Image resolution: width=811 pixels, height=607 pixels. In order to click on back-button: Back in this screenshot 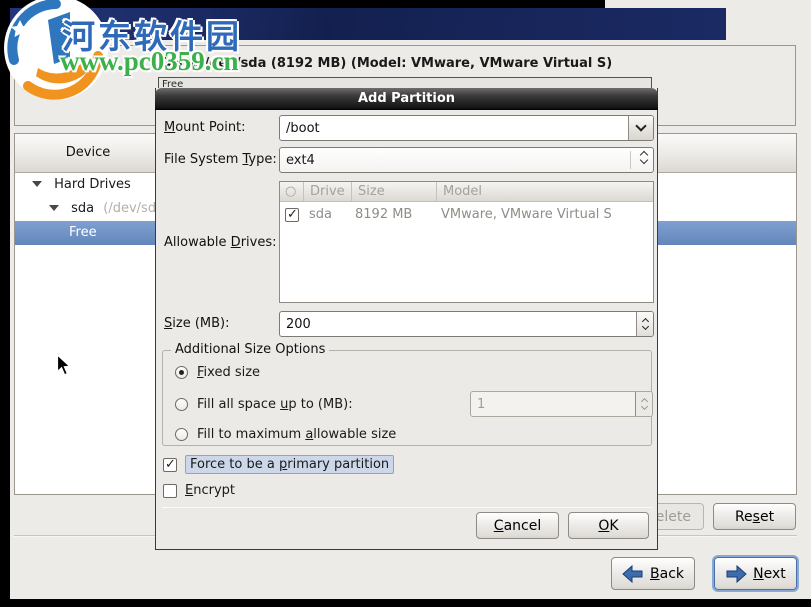, I will do `click(653, 573)`.